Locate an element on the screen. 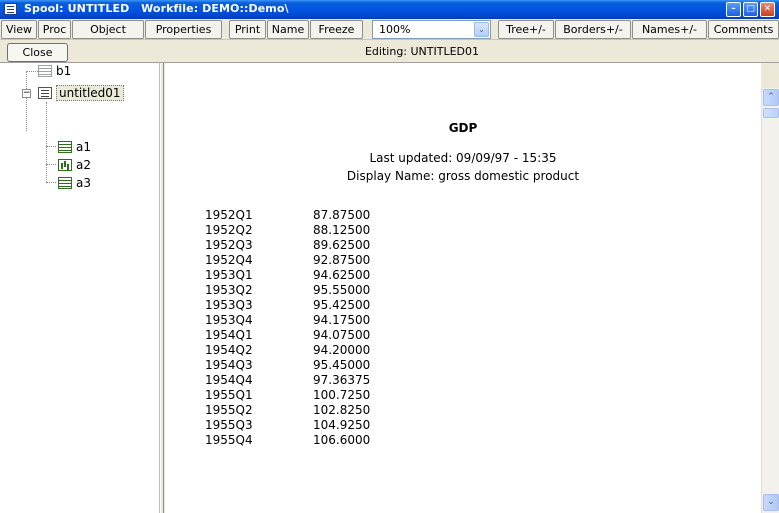 The height and width of the screenshot is (513, 779). period-cell: 1953Q3 is located at coordinates (229, 305).